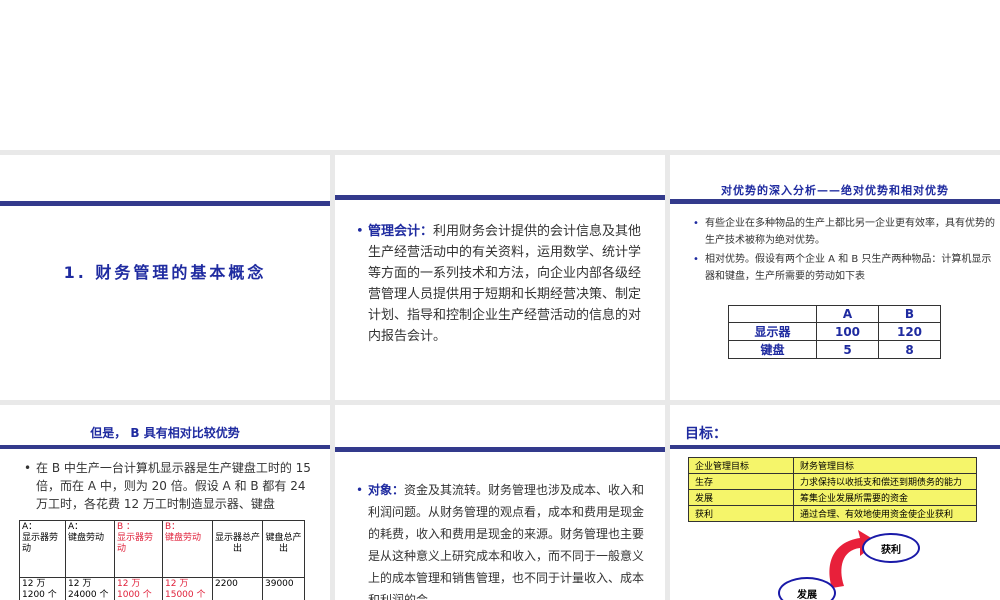 Image resolution: width=1000 pixels, height=600 pixels. What do you see at coordinates (909, 314) in the screenshot?
I see `cell: B` at bounding box center [909, 314].